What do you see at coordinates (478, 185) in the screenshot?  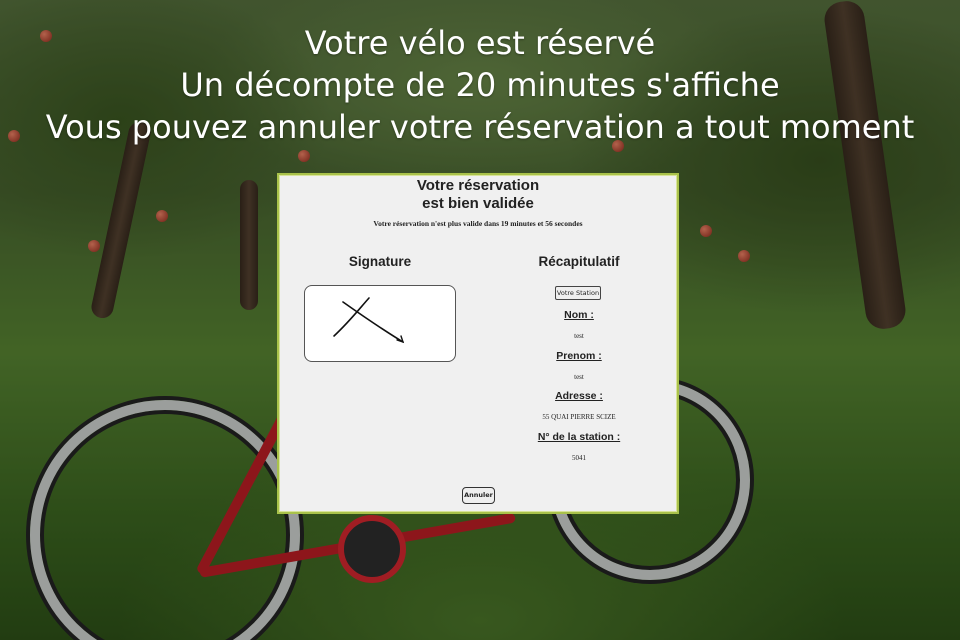 I see `panel-title-line1: Votre réservation` at bounding box center [478, 185].